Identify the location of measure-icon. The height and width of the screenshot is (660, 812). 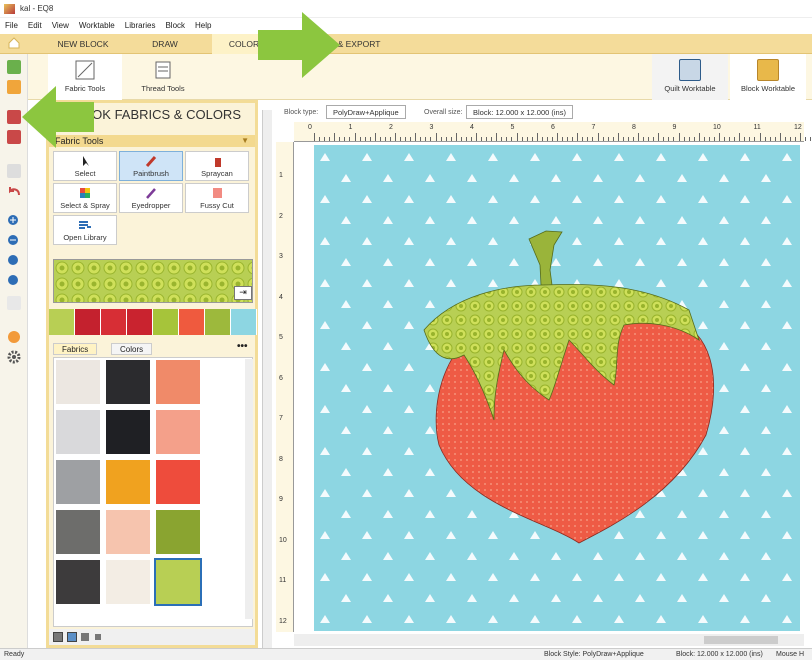
(14, 303).